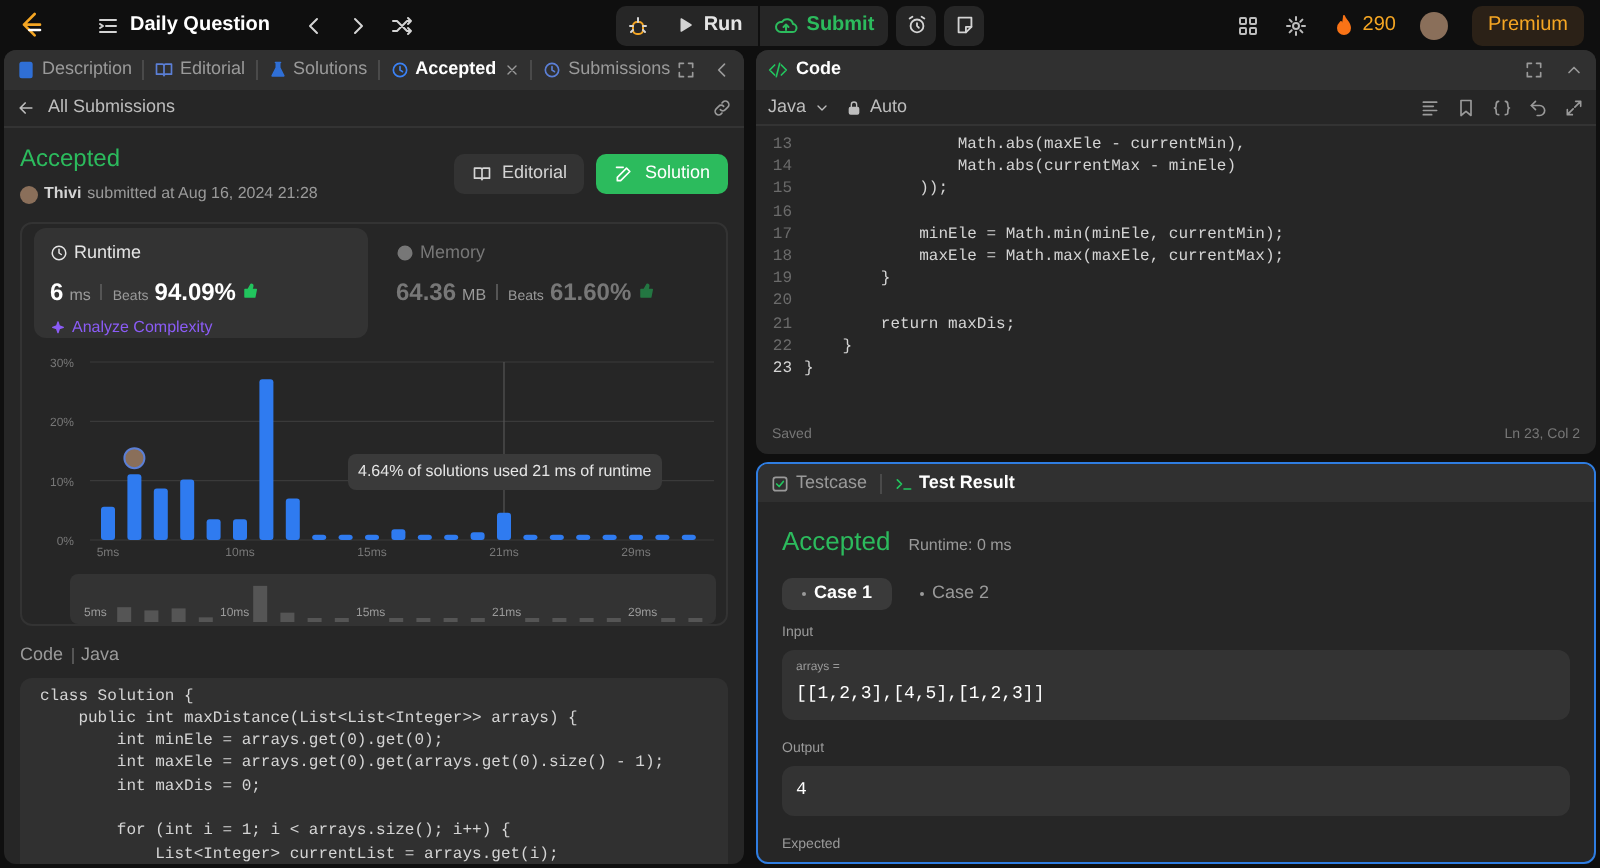 The width and height of the screenshot is (1600, 868). I want to click on code-line: int maxEle = arrays.get(0).get(arrays.get(0).size() - 1);, so click(390, 764).